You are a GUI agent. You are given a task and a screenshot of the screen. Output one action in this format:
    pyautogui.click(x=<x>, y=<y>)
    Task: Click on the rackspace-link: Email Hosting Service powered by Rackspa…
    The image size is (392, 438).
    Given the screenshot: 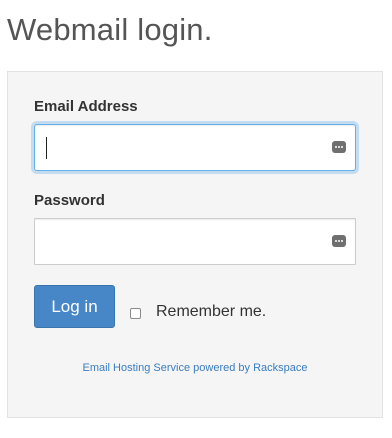 What is the action you would take?
    pyautogui.click(x=195, y=368)
    